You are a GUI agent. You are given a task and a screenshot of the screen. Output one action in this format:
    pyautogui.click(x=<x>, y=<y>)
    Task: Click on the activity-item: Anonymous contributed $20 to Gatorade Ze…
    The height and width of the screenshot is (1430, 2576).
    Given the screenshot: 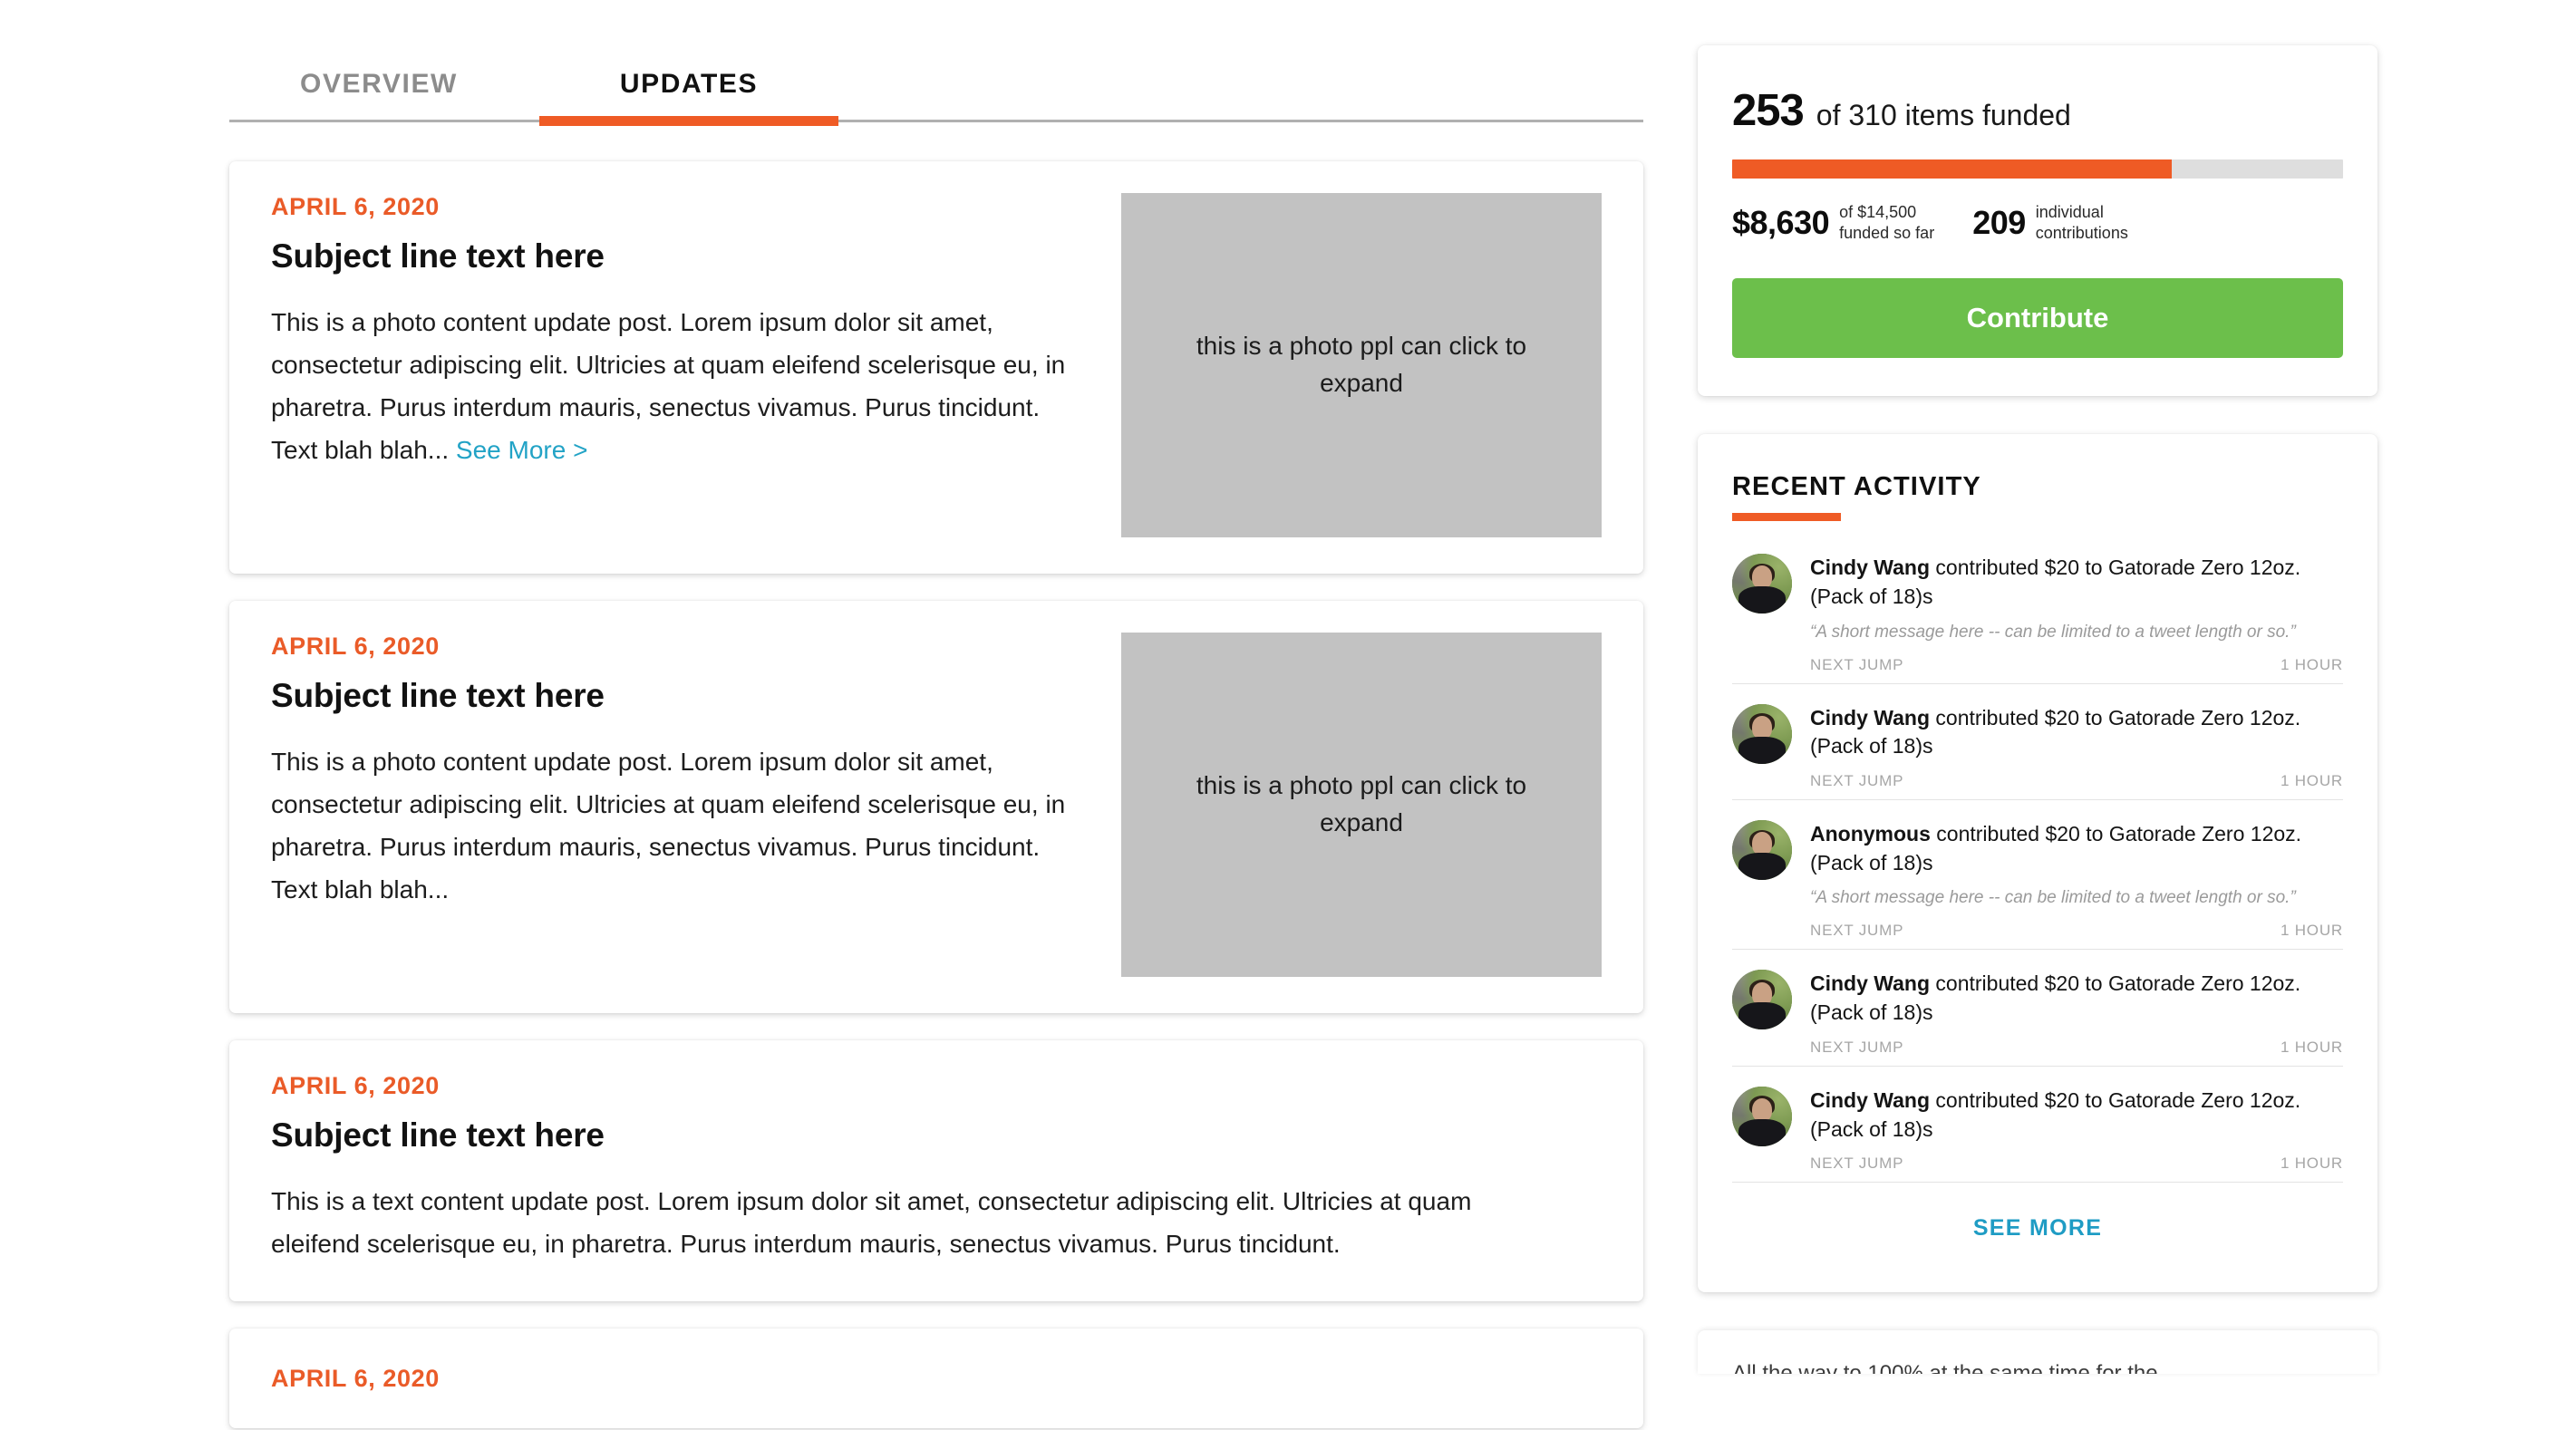 What is the action you would take?
    pyautogui.click(x=2037, y=875)
    